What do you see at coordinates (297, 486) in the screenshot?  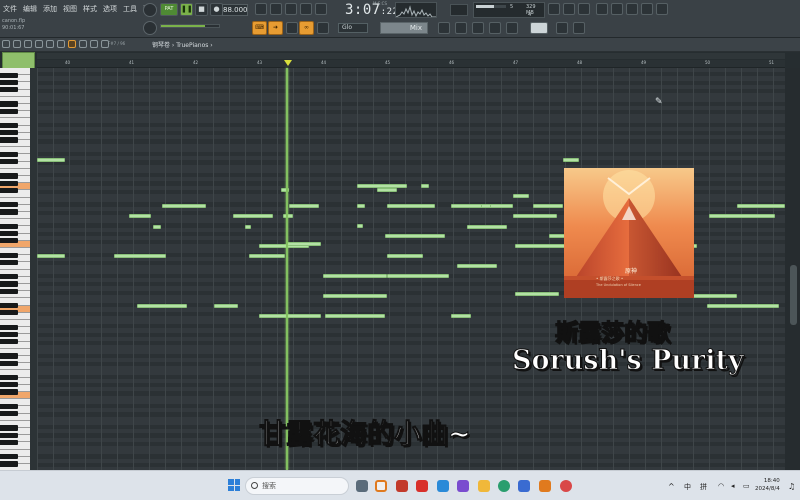 I see `taskbar-search: 搜索` at bounding box center [297, 486].